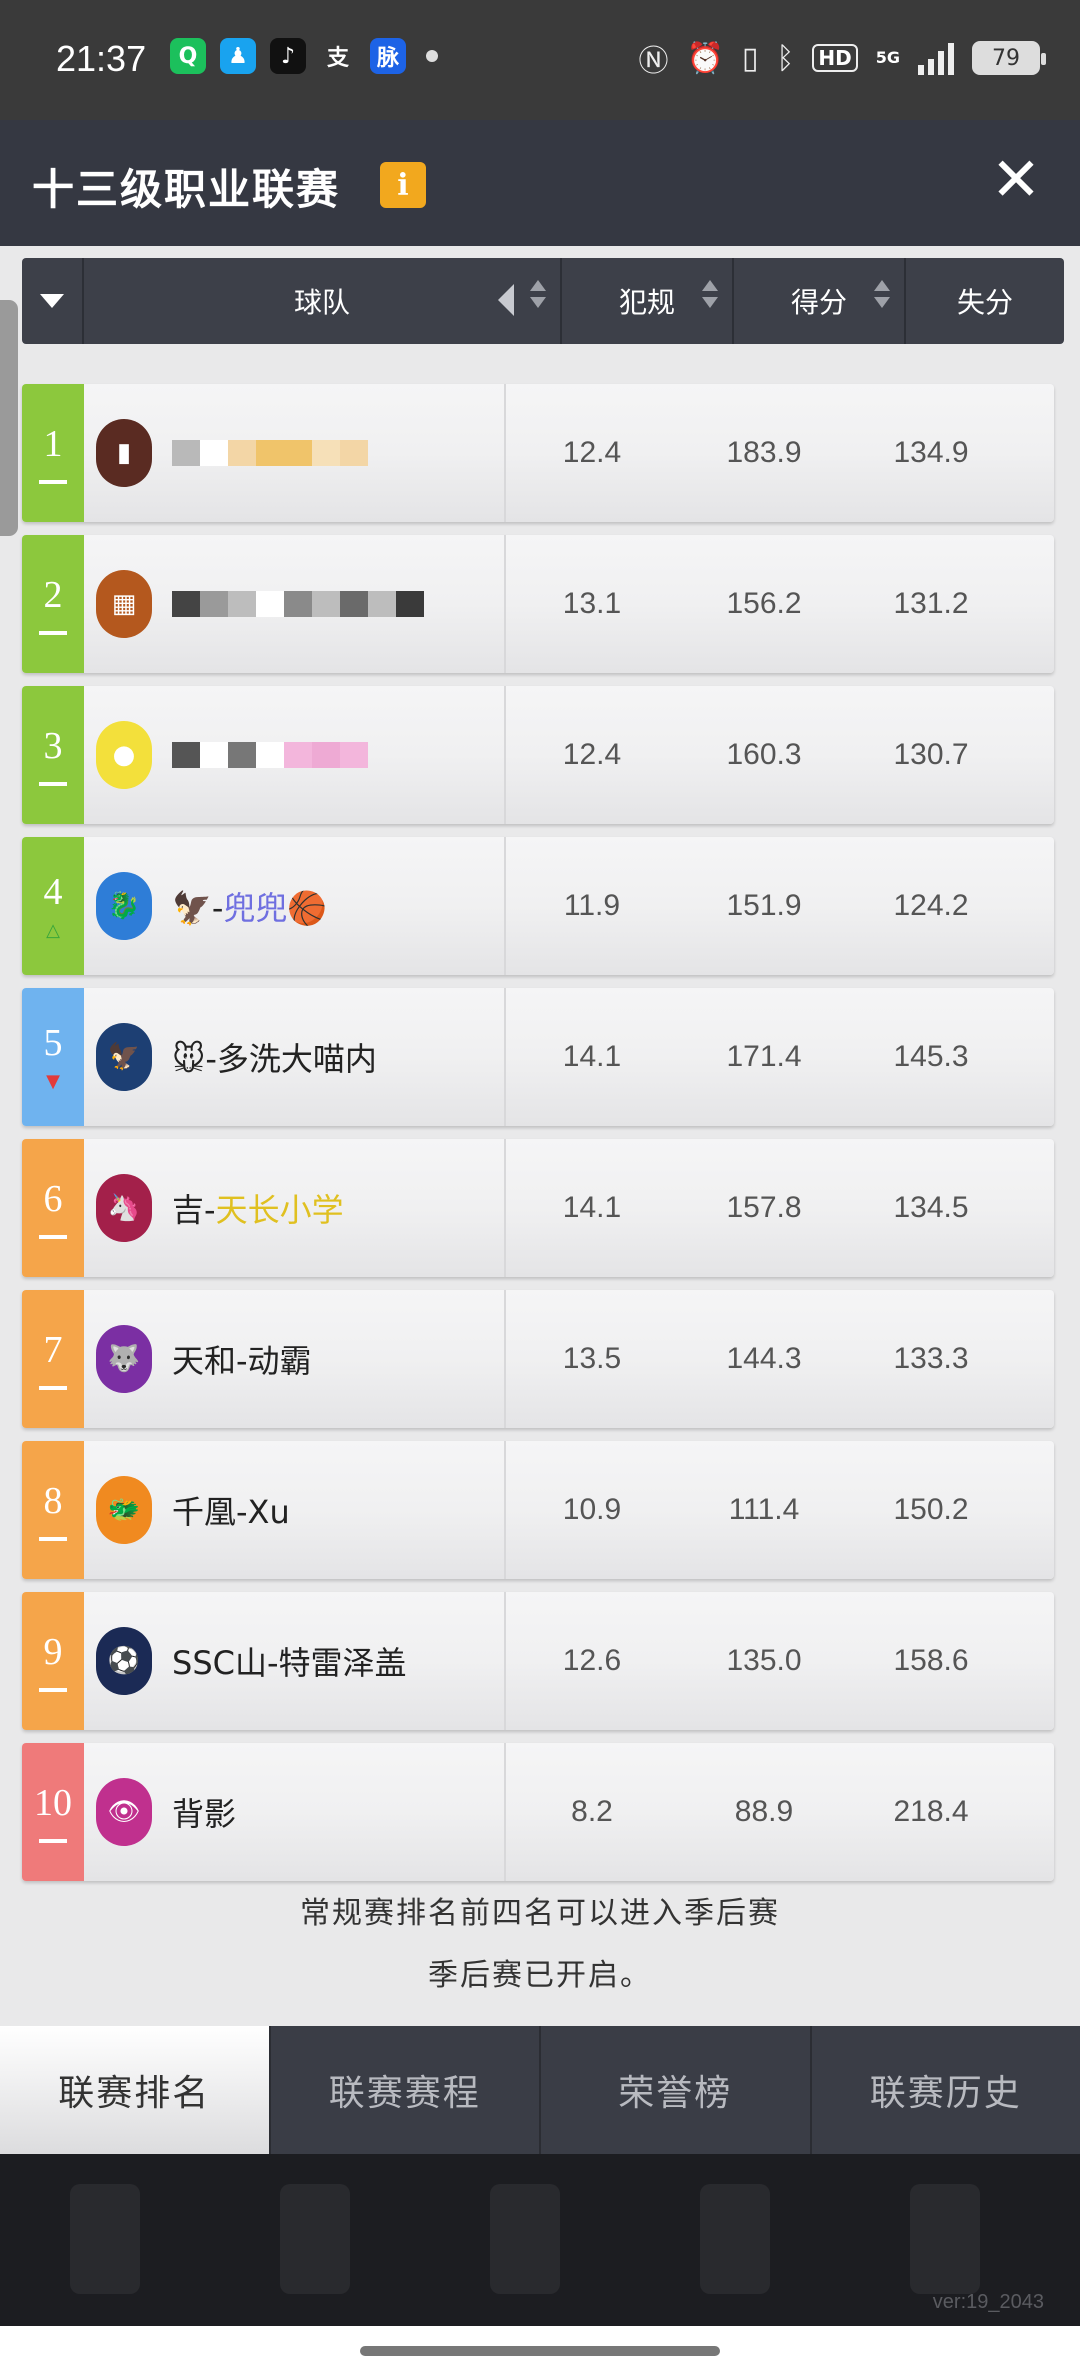 This screenshot has width=1080, height=2376. What do you see at coordinates (538, 1510) in the screenshot?
I see `table-row: 8 🐲 千凰-Xu 10.9 111.4 150.2` at bounding box center [538, 1510].